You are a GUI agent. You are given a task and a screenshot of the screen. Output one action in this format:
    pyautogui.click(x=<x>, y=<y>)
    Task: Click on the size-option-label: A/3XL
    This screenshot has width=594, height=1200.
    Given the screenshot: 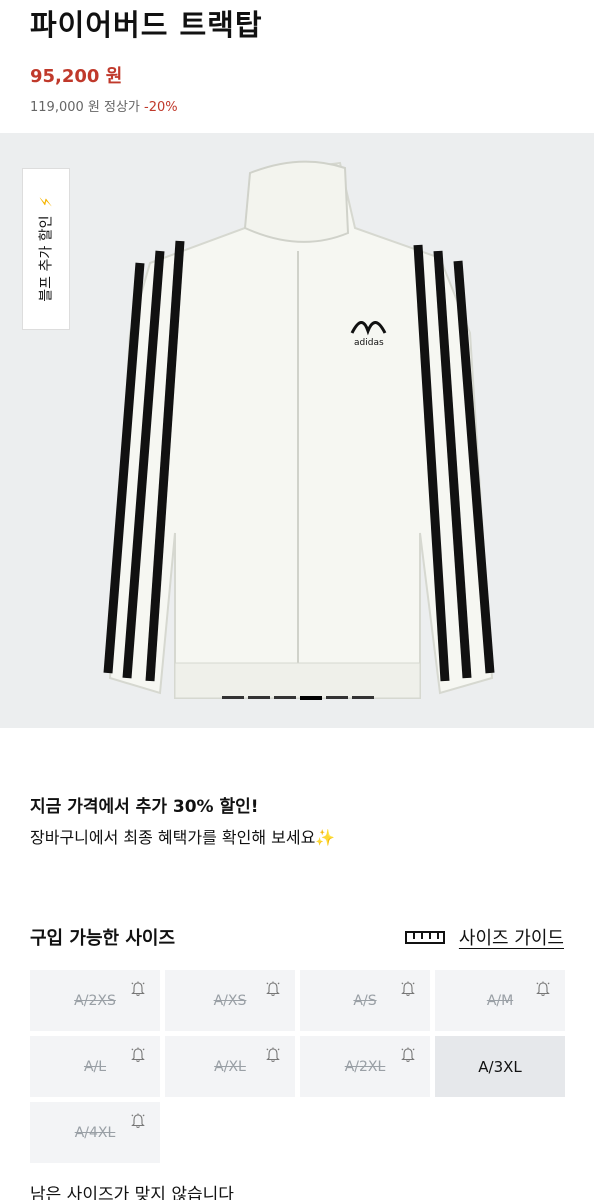 What is the action you would take?
    pyautogui.click(x=500, y=1066)
    